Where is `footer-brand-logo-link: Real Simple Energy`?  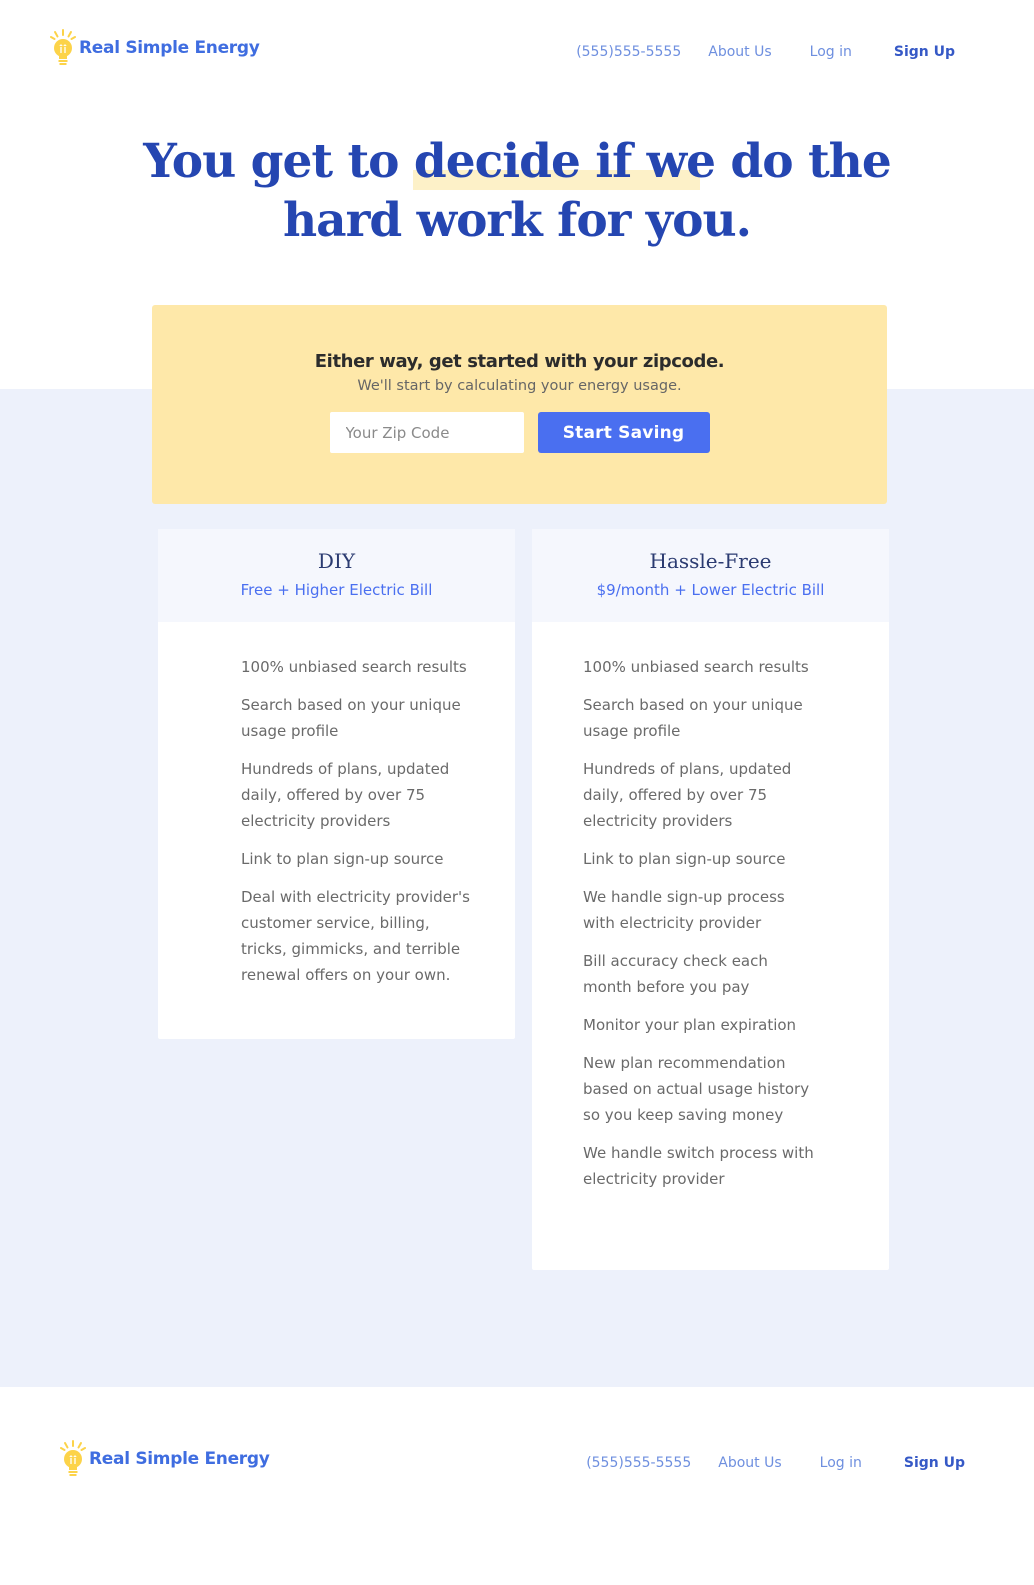 footer-brand-logo-link: Real Simple Energy is located at coordinates (165, 1459).